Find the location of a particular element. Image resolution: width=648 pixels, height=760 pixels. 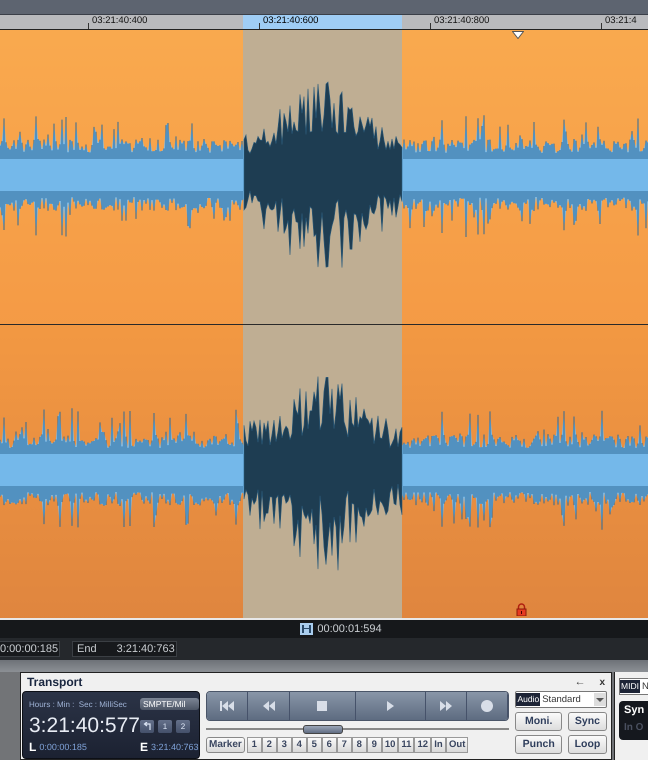

sync-button: Sync is located at coordinates (587, 721).